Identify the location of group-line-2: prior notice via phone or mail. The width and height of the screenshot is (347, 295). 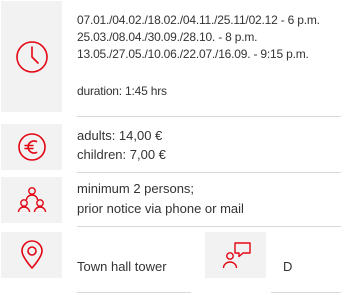
(160, 208).